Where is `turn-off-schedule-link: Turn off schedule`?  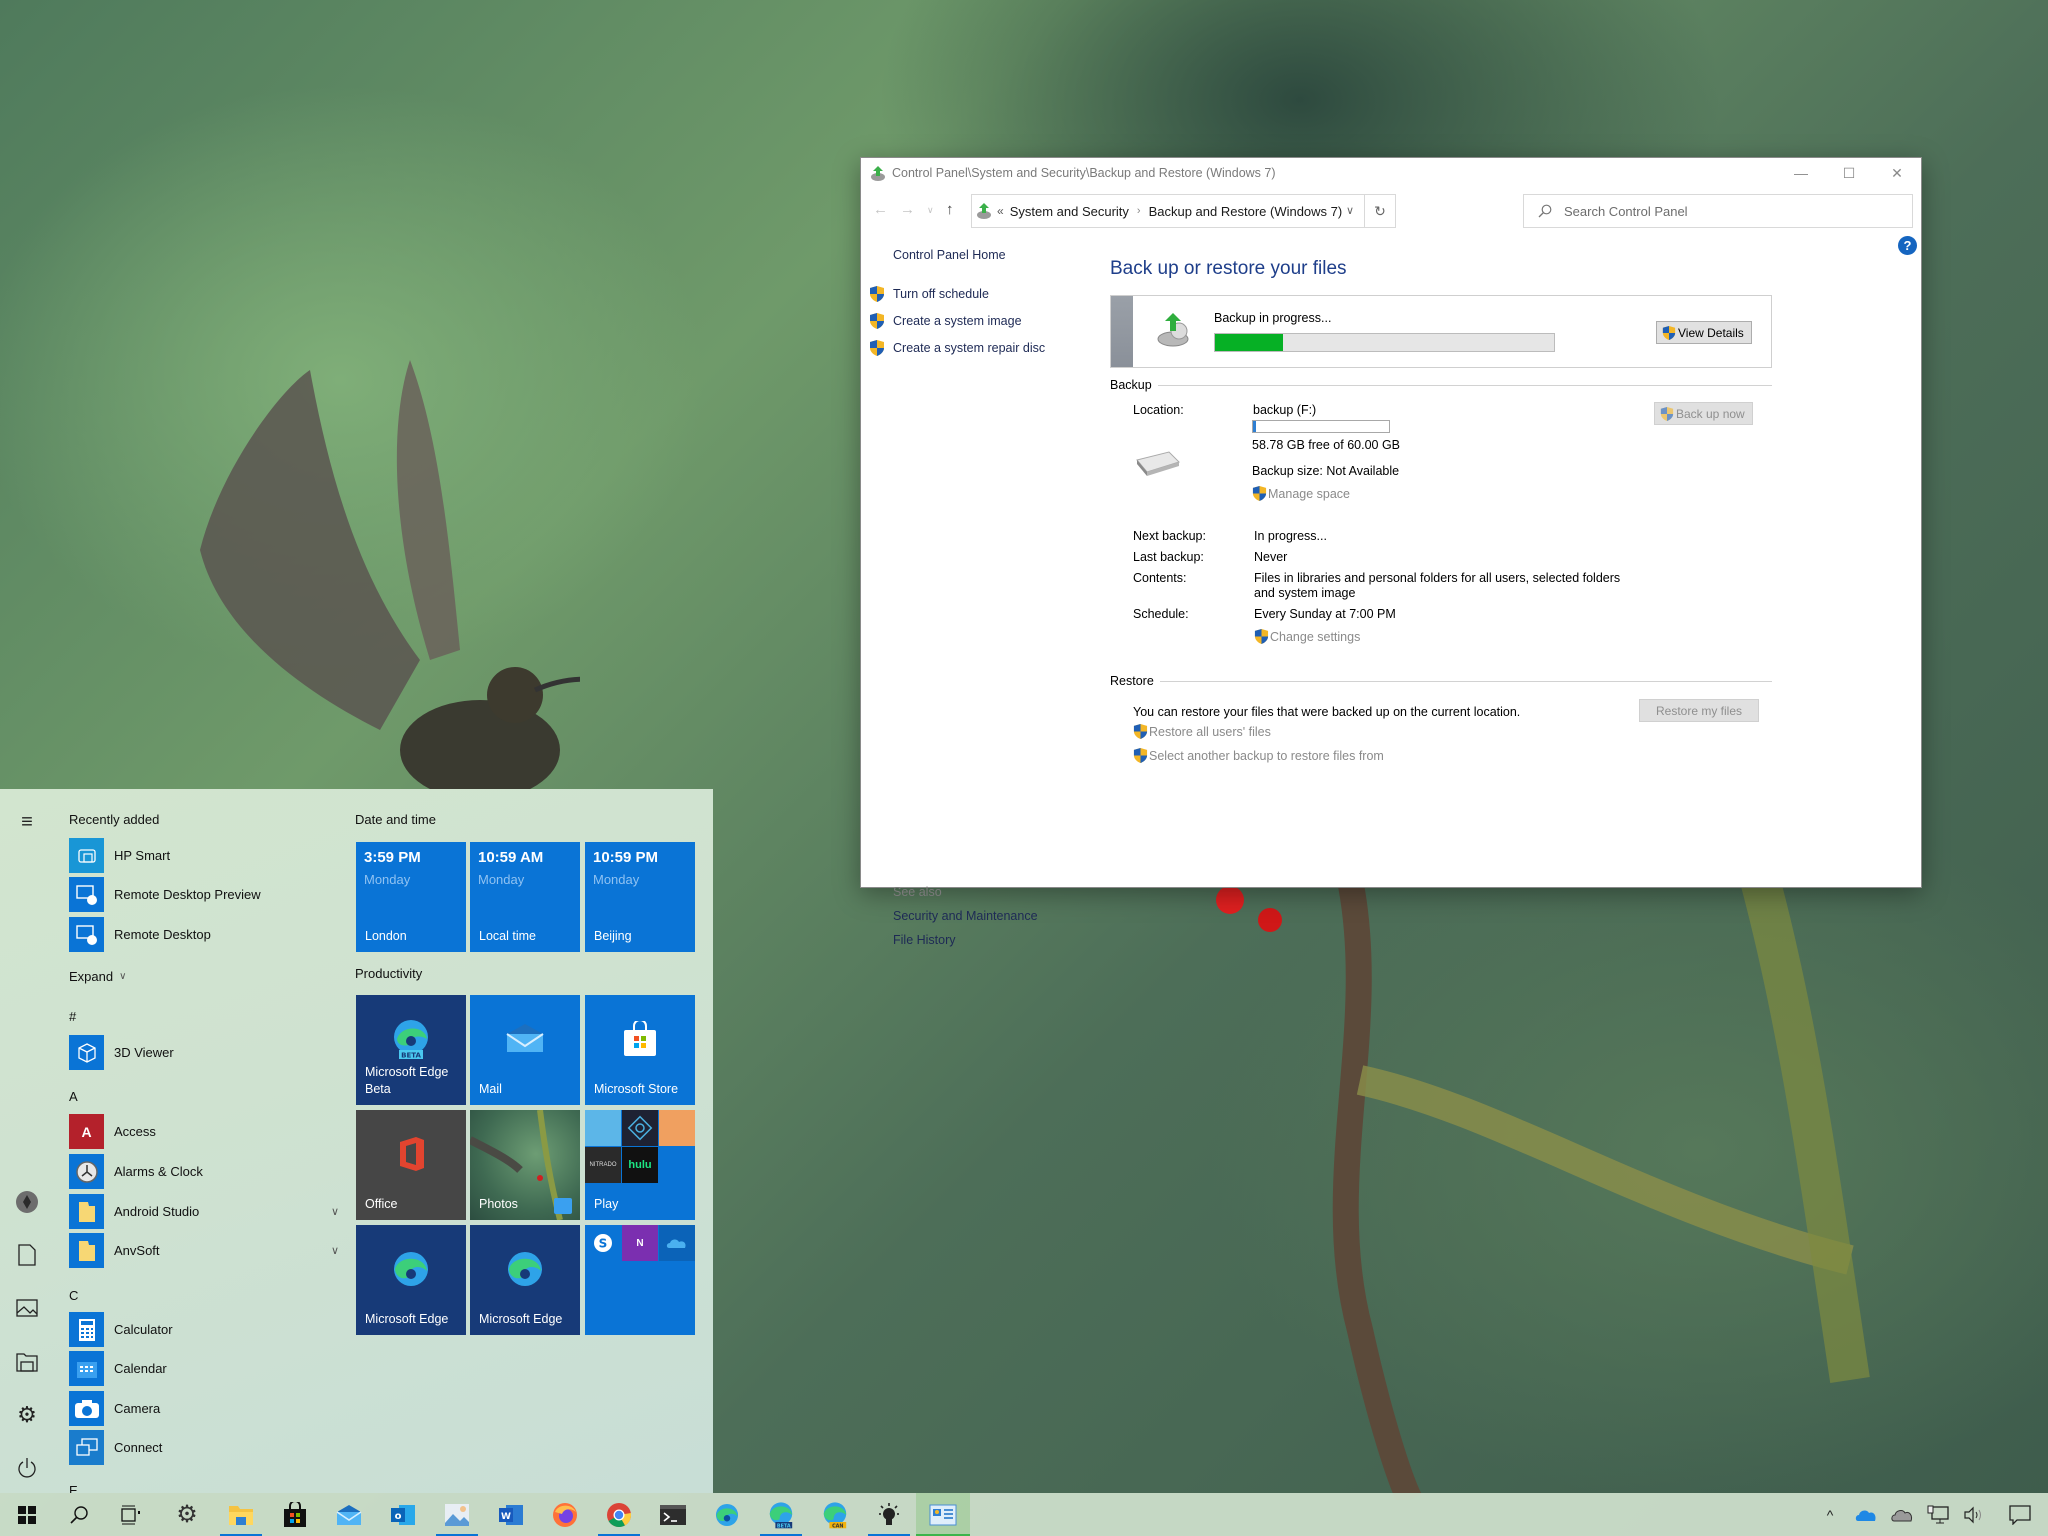 turn-off-schedule-link: Turn off schedule is located at coordinates (929, 294).